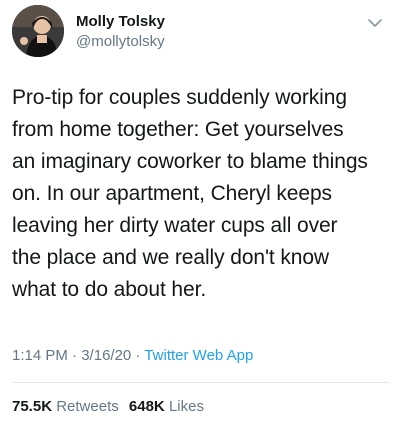 This screenshot has height=429, width=401. What do you see at coordinates (106, 355) in the screenshot?
I see `tweet-date: 3/16/20` at bounding box center [106, 355].